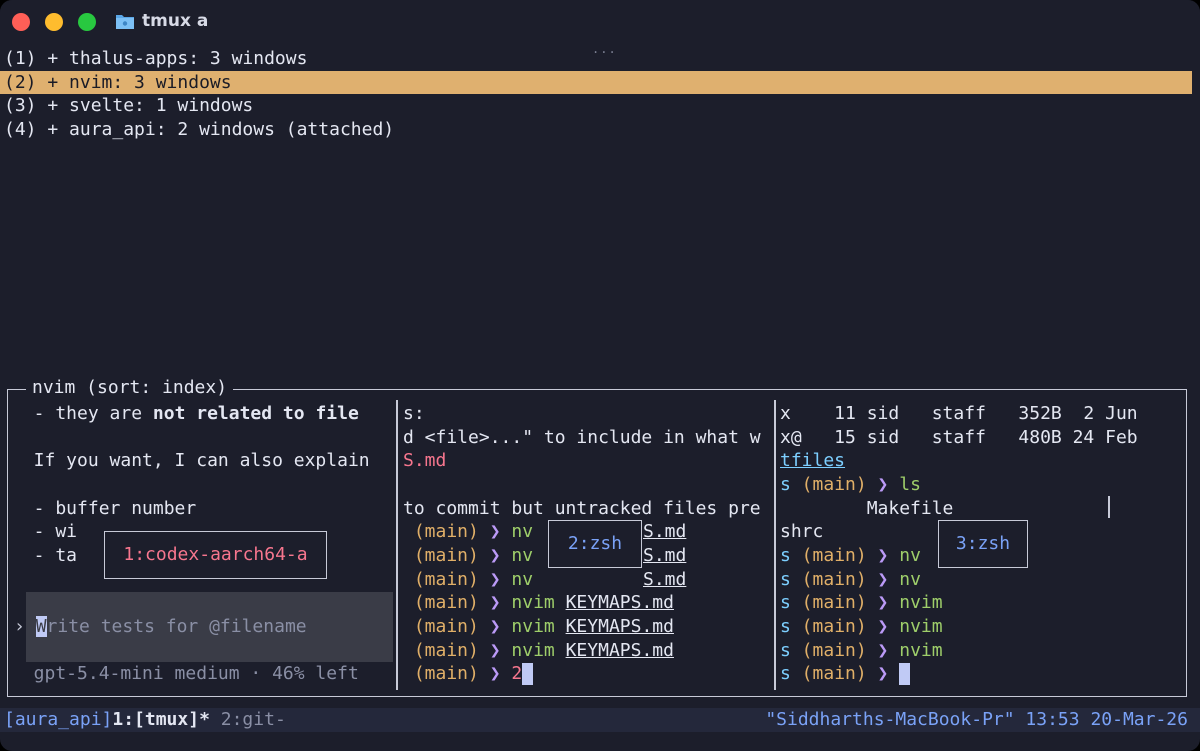  Describe the element at coordinates (58, 719) in the screenshot. I see `session-name: [aura_api]` at that location.